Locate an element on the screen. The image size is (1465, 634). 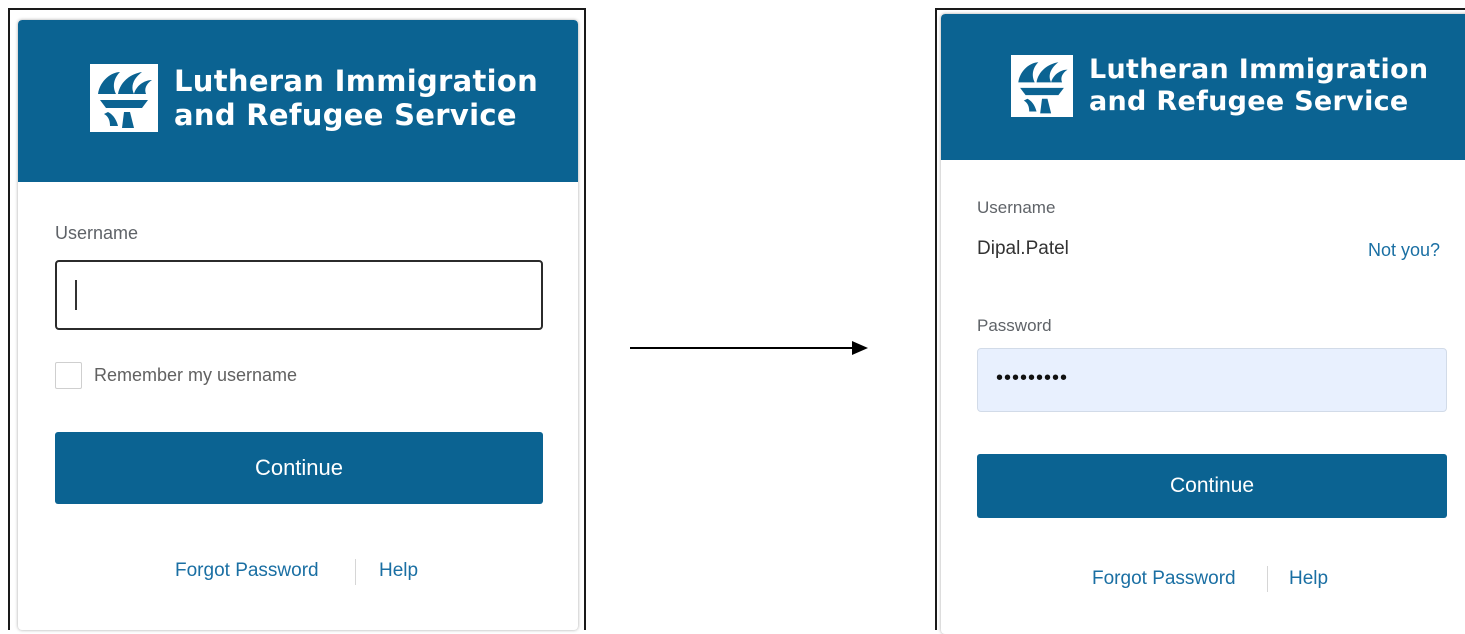
password-input: ••••••••• is located at coordinates (1212, 380).